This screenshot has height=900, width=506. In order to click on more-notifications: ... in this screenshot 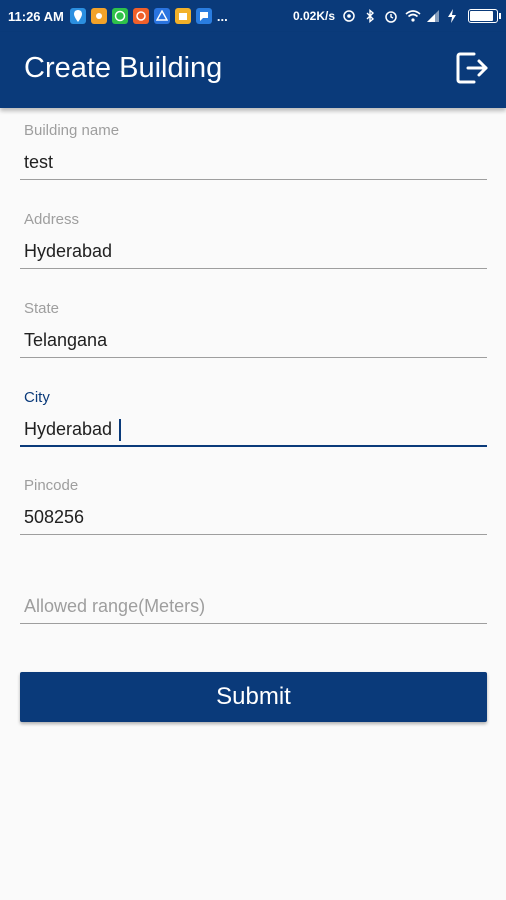, I will do `click(222, 16)`.